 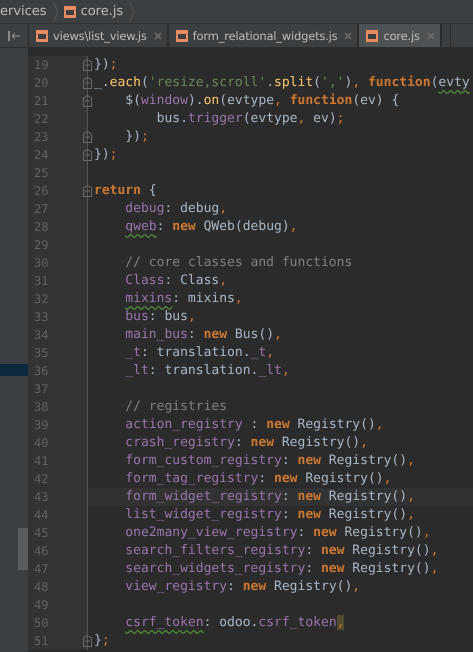 What do you see at coordinates (399, 35) in the screenshot?
I see `editor-tab: core.js` at bounding box center [399, 35].